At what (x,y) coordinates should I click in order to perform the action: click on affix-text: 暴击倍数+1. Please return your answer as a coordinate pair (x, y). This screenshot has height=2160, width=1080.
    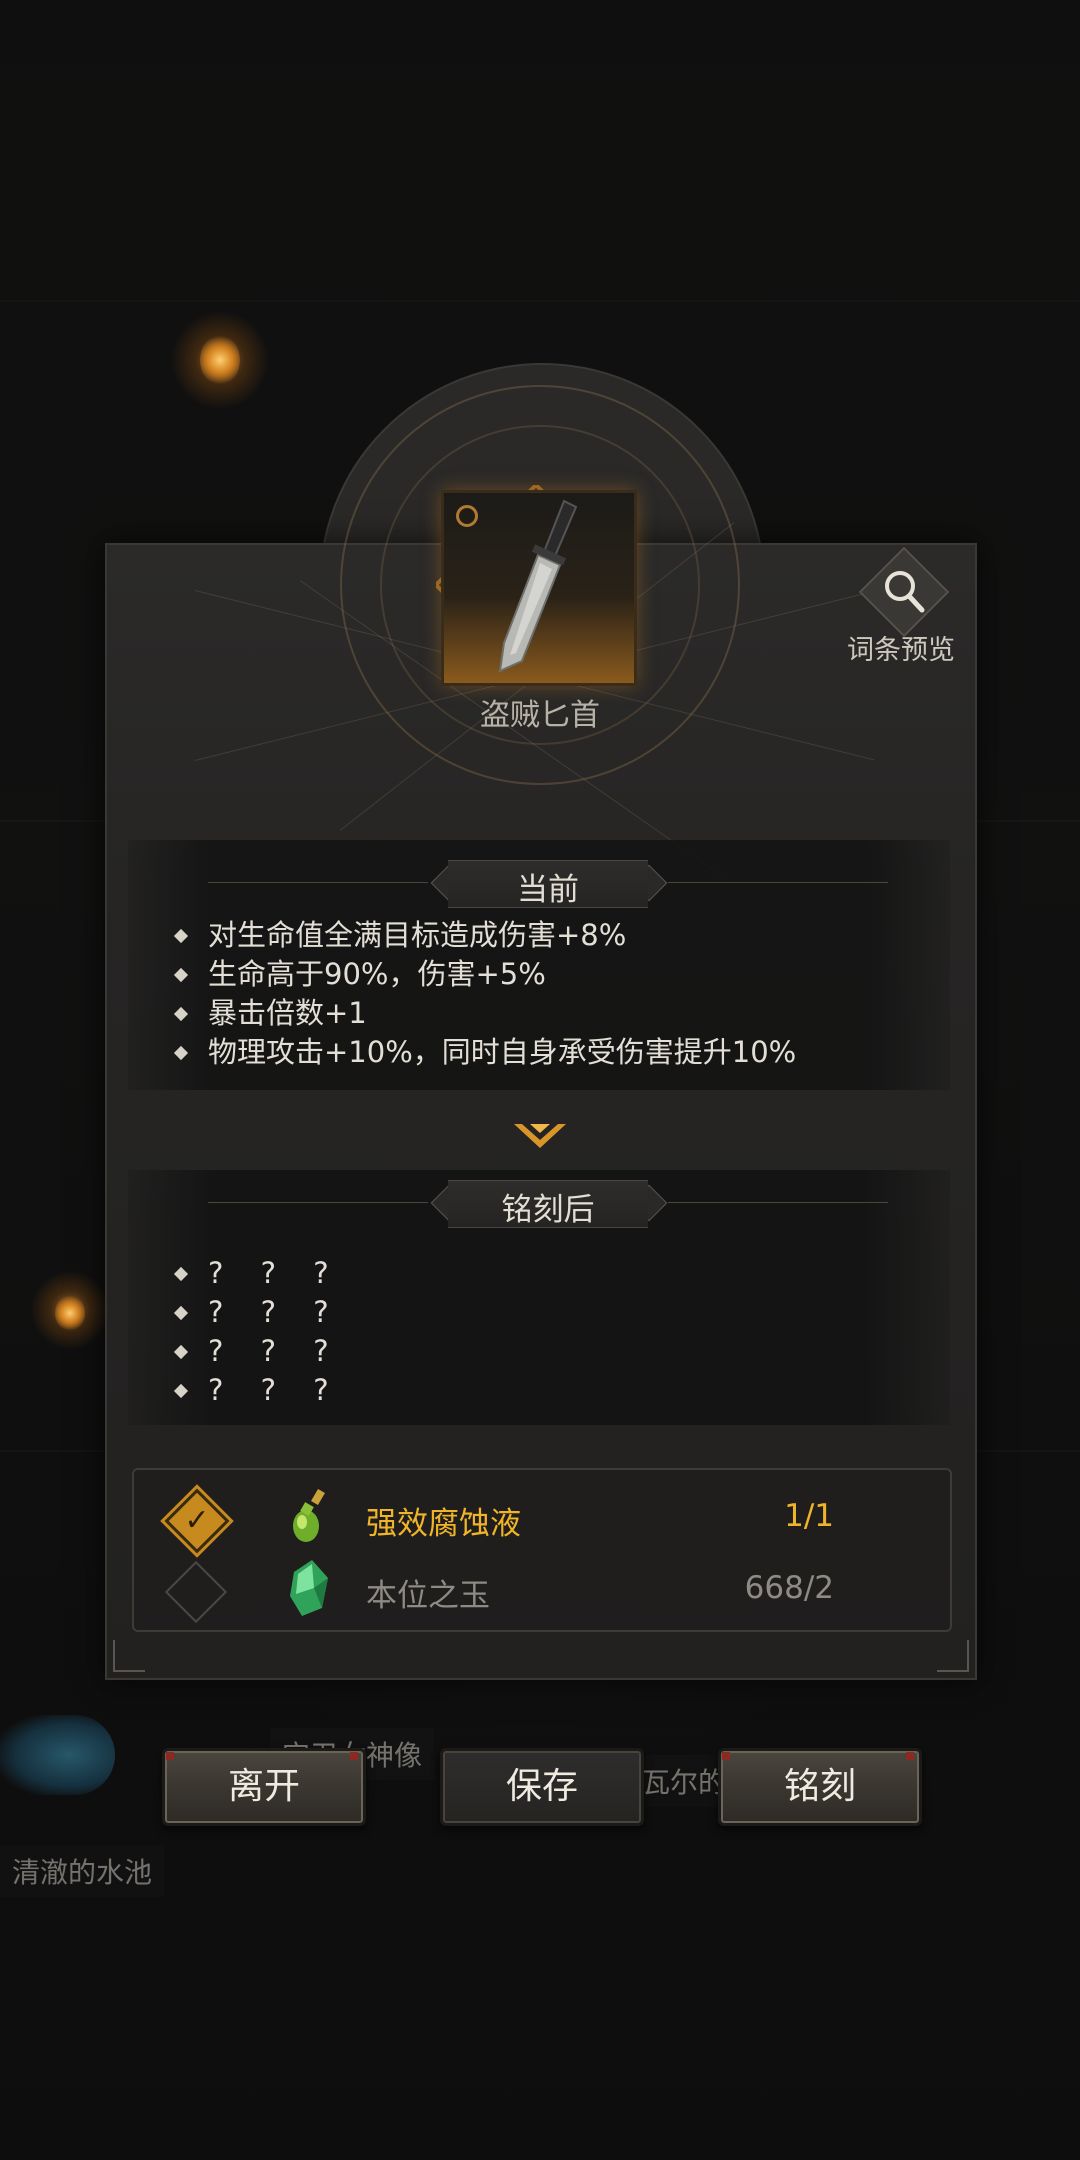
    Looking at the image, I should click on (287, 1013).